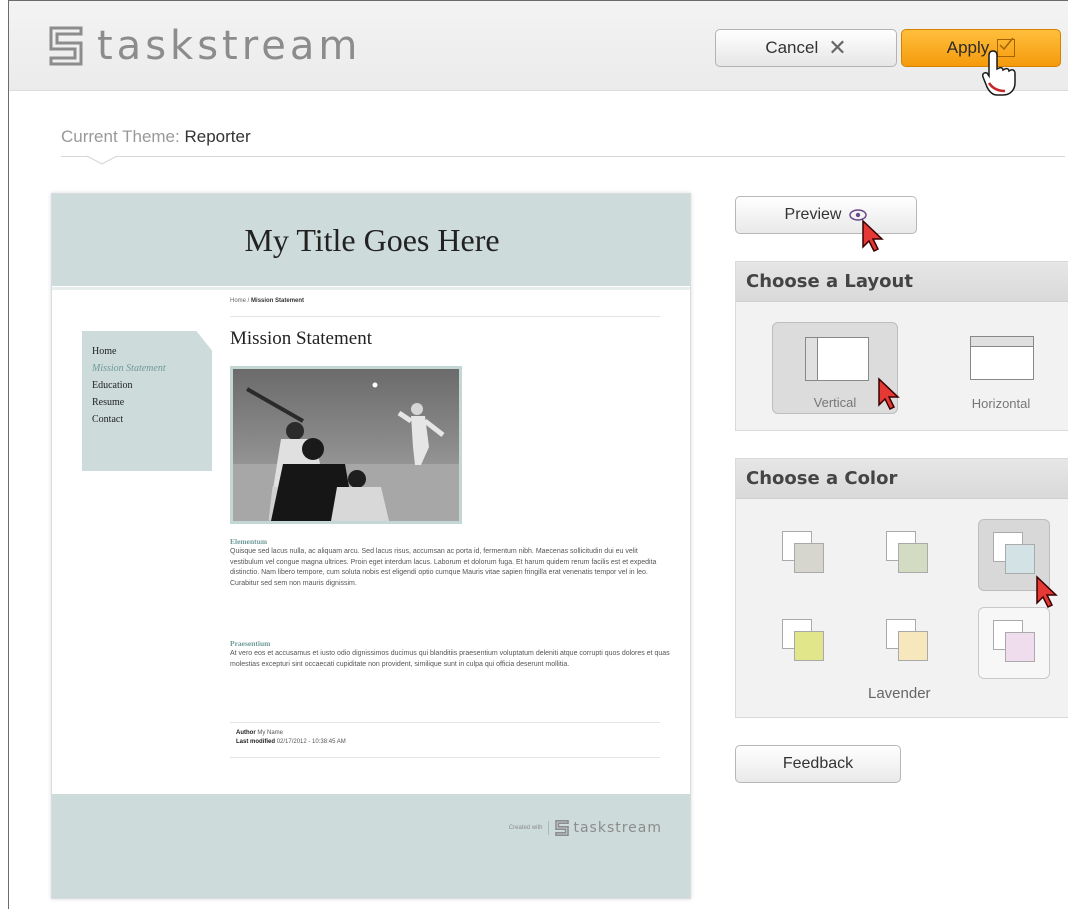 This screenshot has width=1068, height=909. I want to click on color-swatch-yellow, so click(804, 643).